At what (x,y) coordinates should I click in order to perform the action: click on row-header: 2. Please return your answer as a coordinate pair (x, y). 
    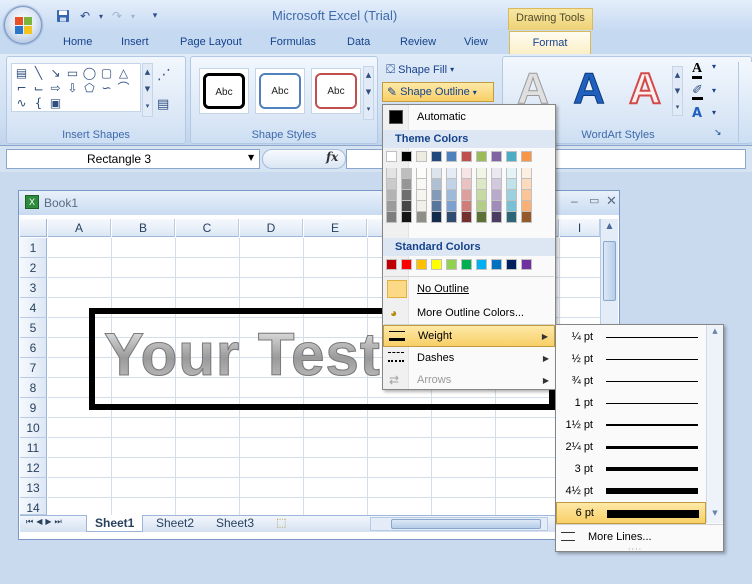
    Looking at the image, I should click on (33, 268).